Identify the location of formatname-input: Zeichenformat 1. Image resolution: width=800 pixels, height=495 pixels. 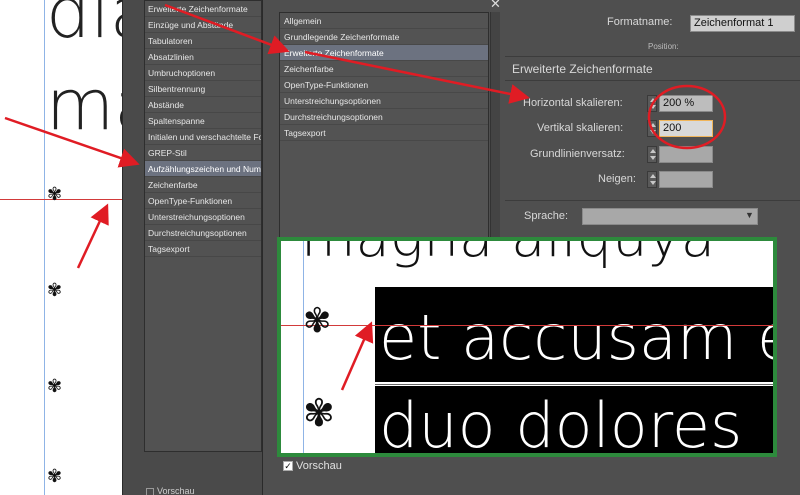
(742, 23).